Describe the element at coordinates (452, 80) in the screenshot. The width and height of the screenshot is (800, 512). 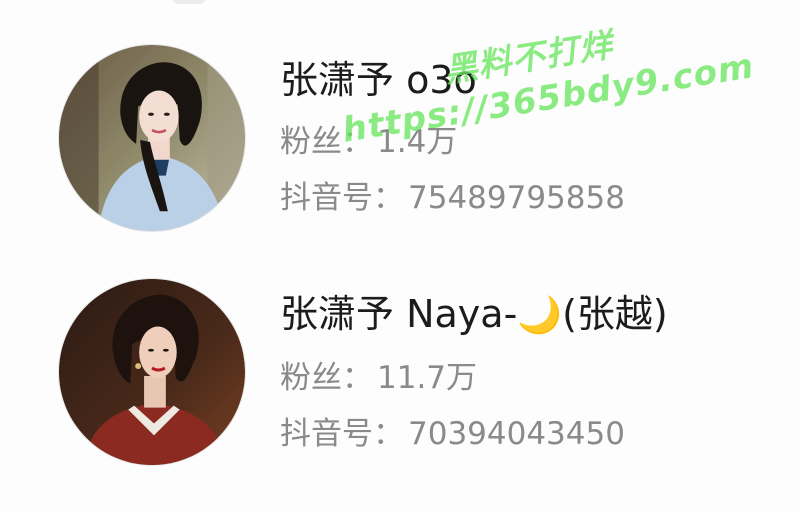
I see `user-name: 张潇予 o3o` at that location.